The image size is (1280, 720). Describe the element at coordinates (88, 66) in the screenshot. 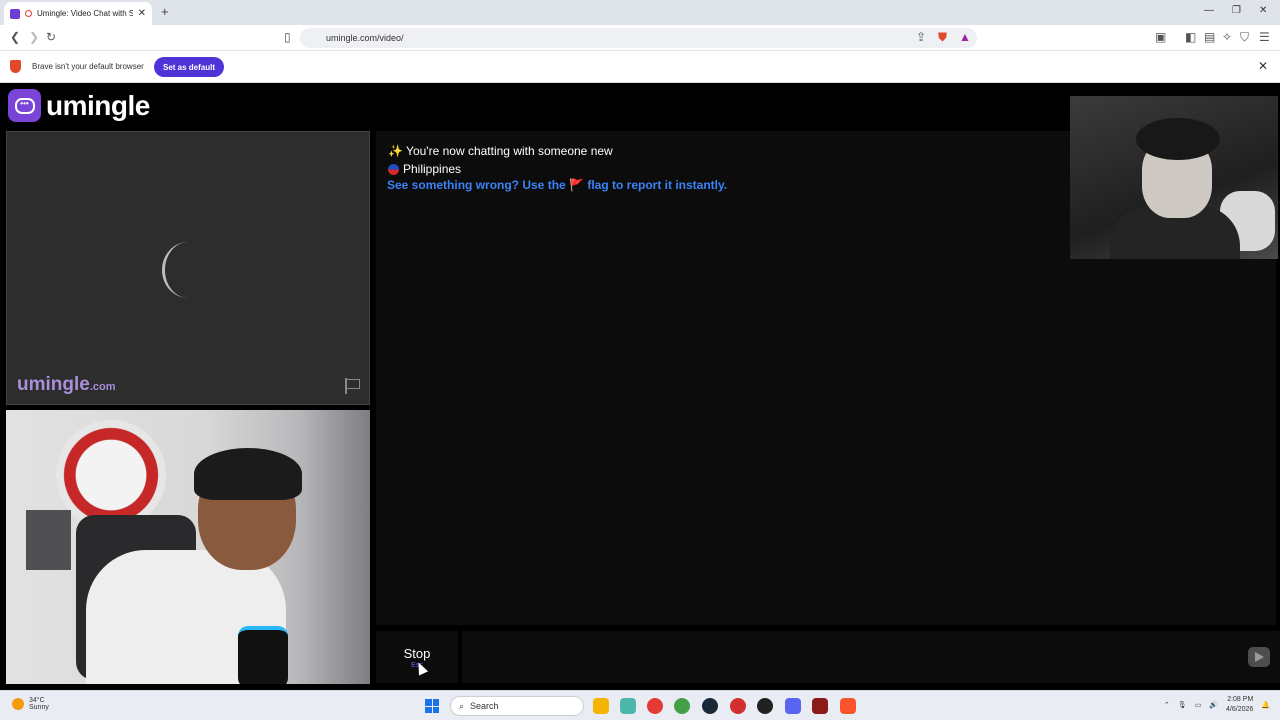

I see `infobar-message: Brave isn't your default browser` at that location.